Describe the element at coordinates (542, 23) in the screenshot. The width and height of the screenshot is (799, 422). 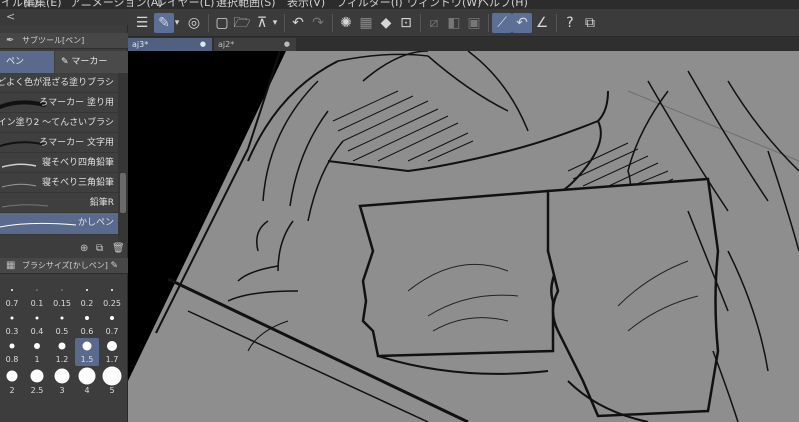
I see `snap-special-icon: ∠` at that location.